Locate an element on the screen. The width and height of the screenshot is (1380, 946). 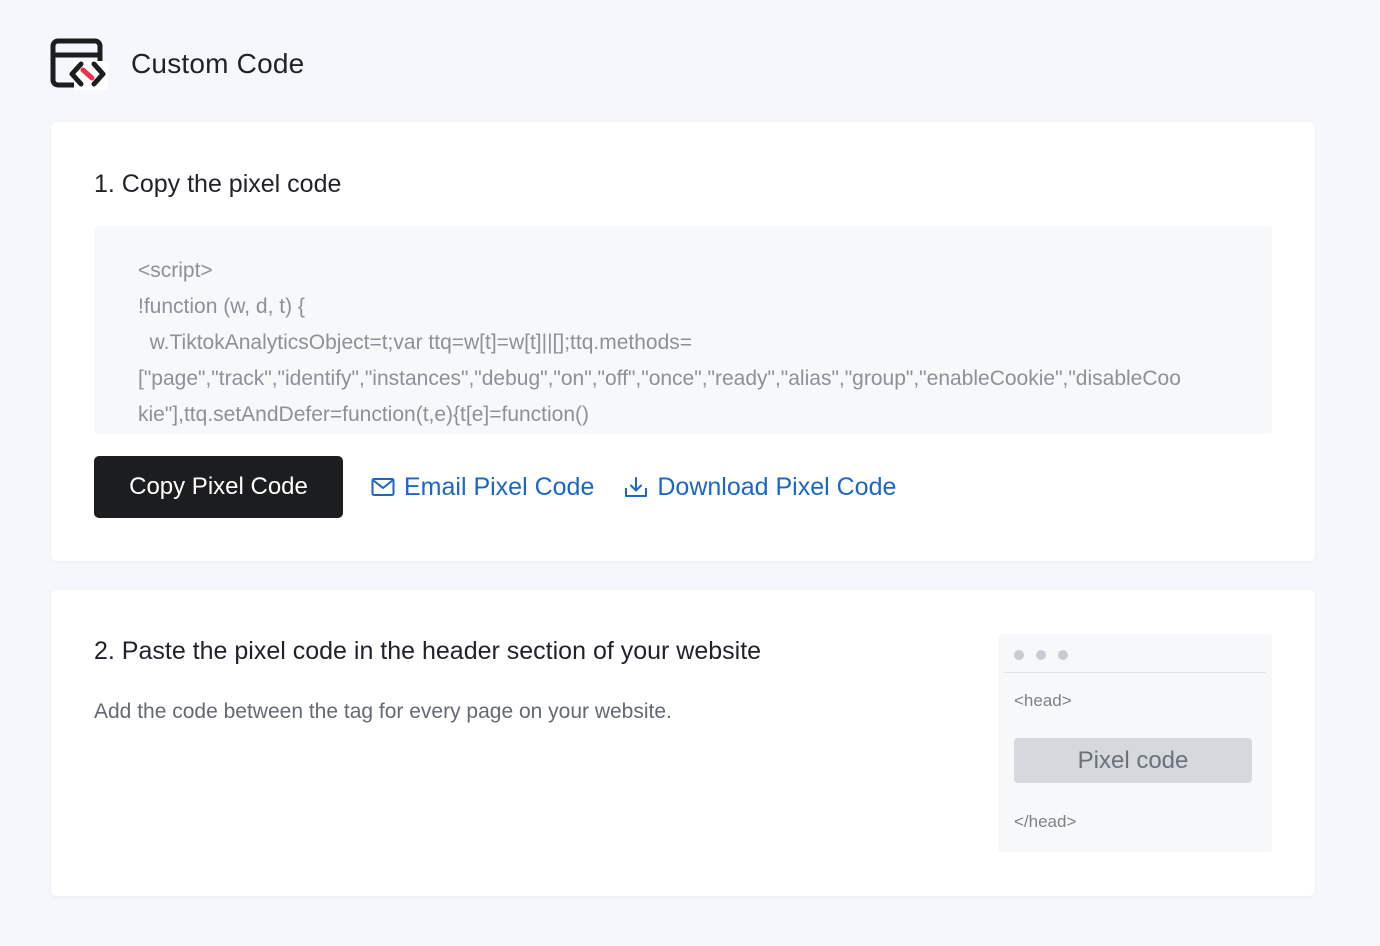
copy-pixel-code-button: Copy Pixel Code is located at coordinates (218, 487).